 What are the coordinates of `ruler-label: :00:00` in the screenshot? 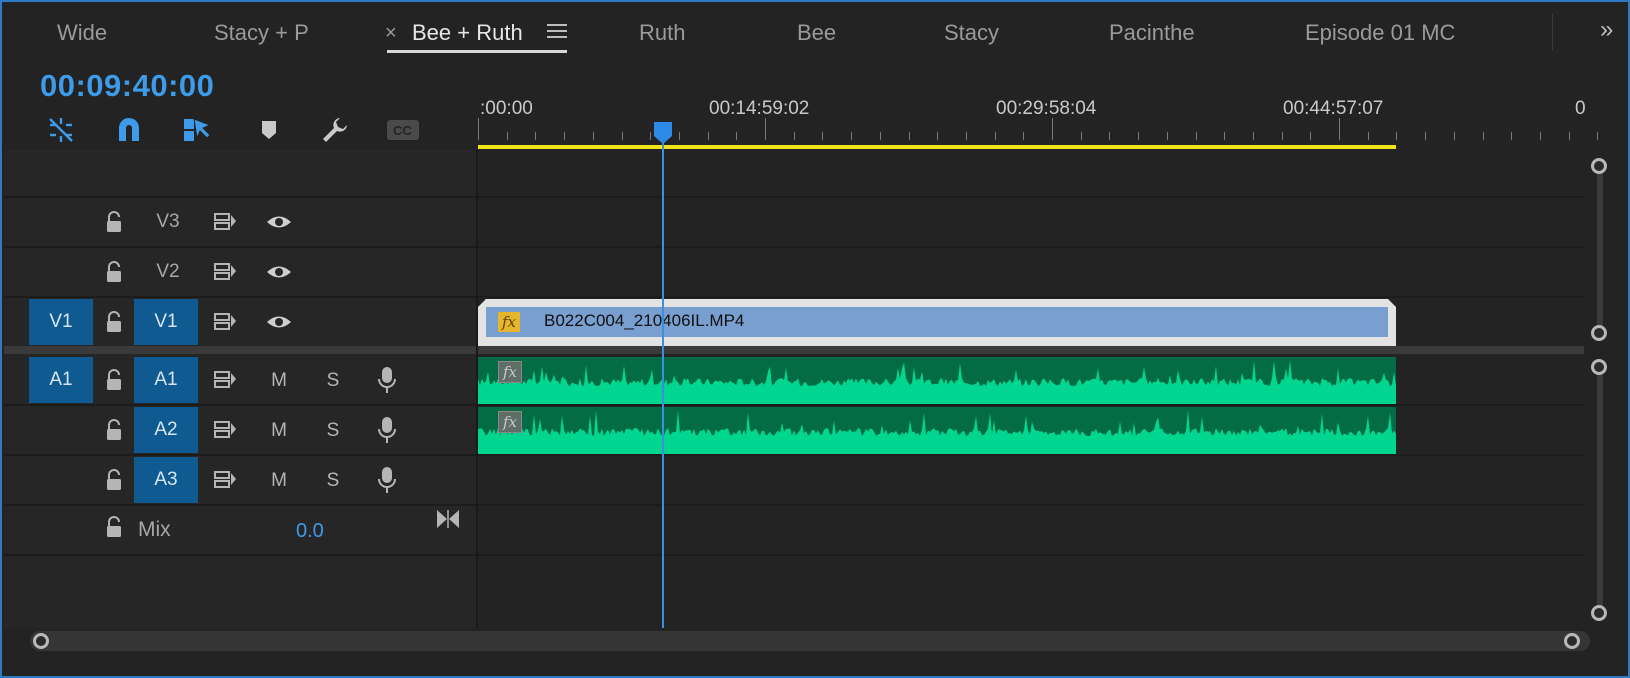 It's located at (506, 108).